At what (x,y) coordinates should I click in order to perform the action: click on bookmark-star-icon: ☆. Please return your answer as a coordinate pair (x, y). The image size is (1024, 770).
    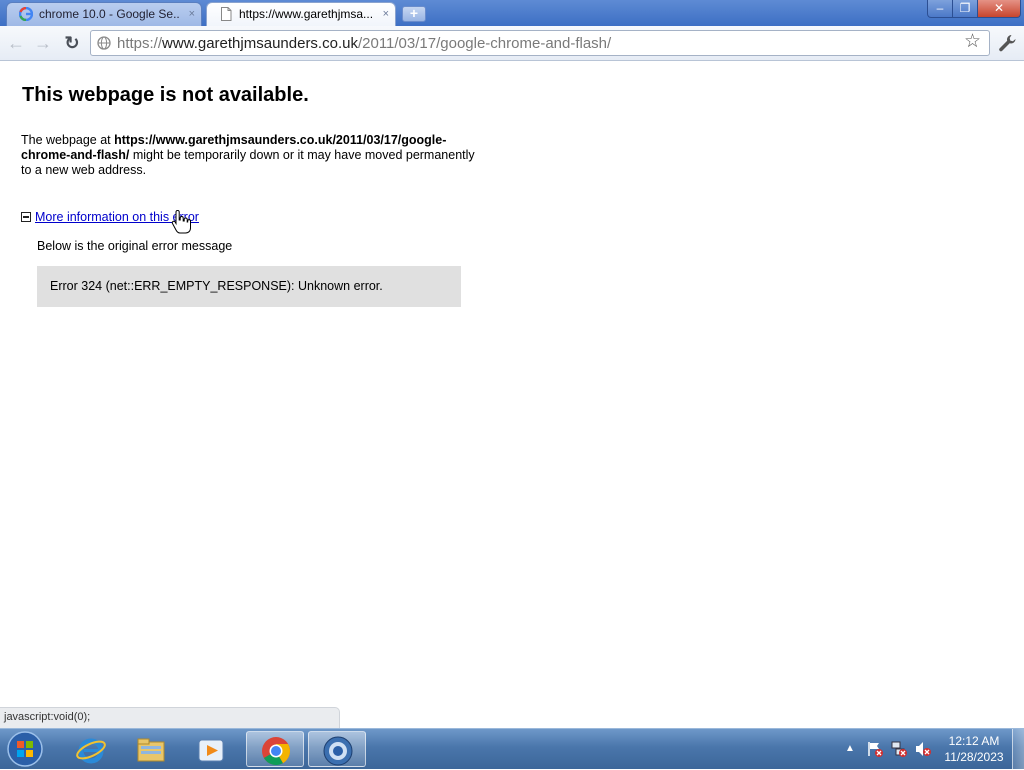
    Looking at the image, I should click on (972, 41).